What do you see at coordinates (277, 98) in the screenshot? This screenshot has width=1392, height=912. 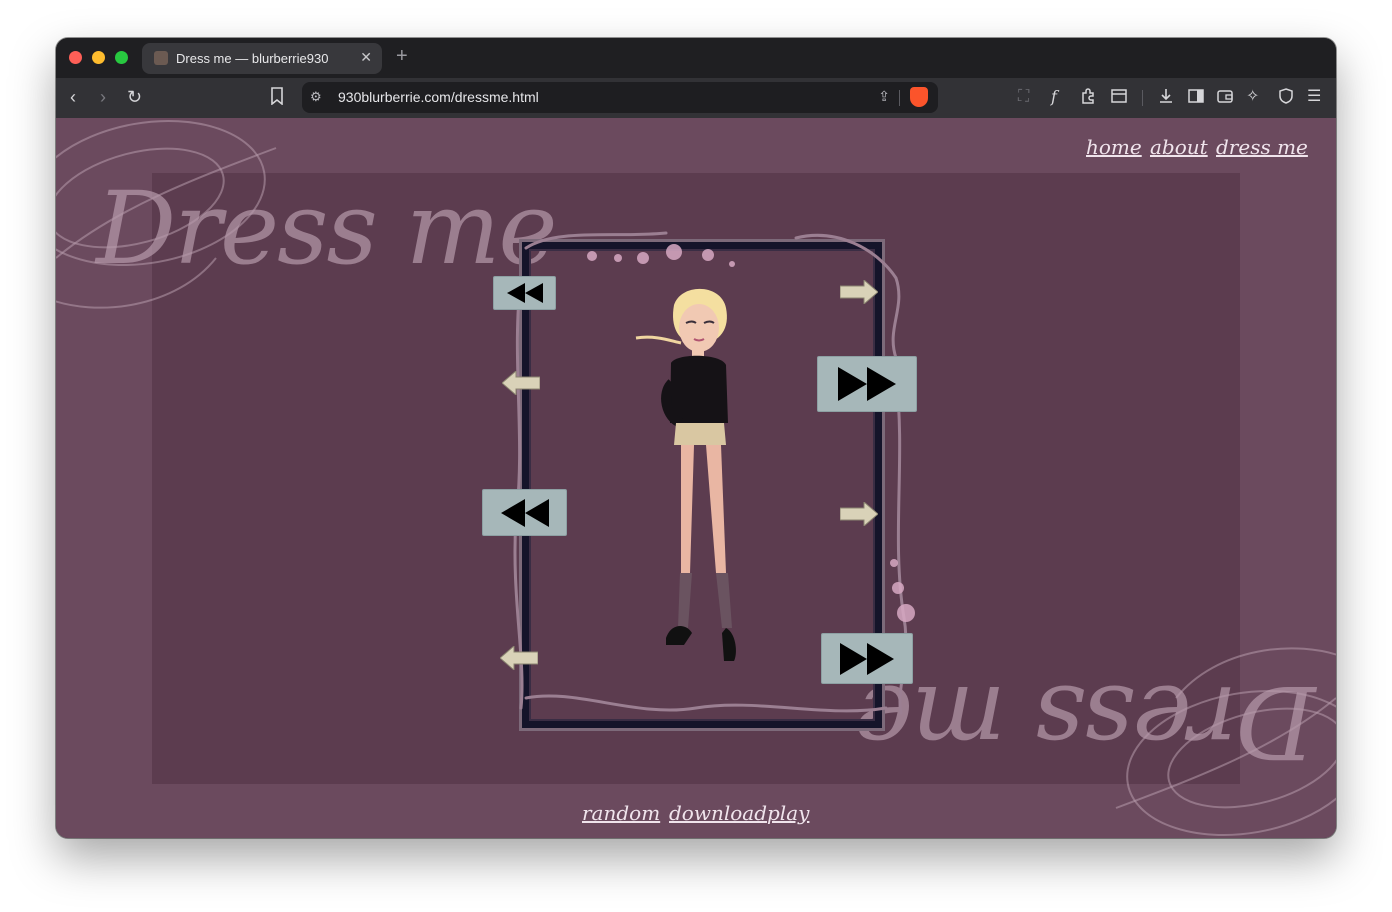 I see `bookmark-icon` at bounding box center [277, 98].